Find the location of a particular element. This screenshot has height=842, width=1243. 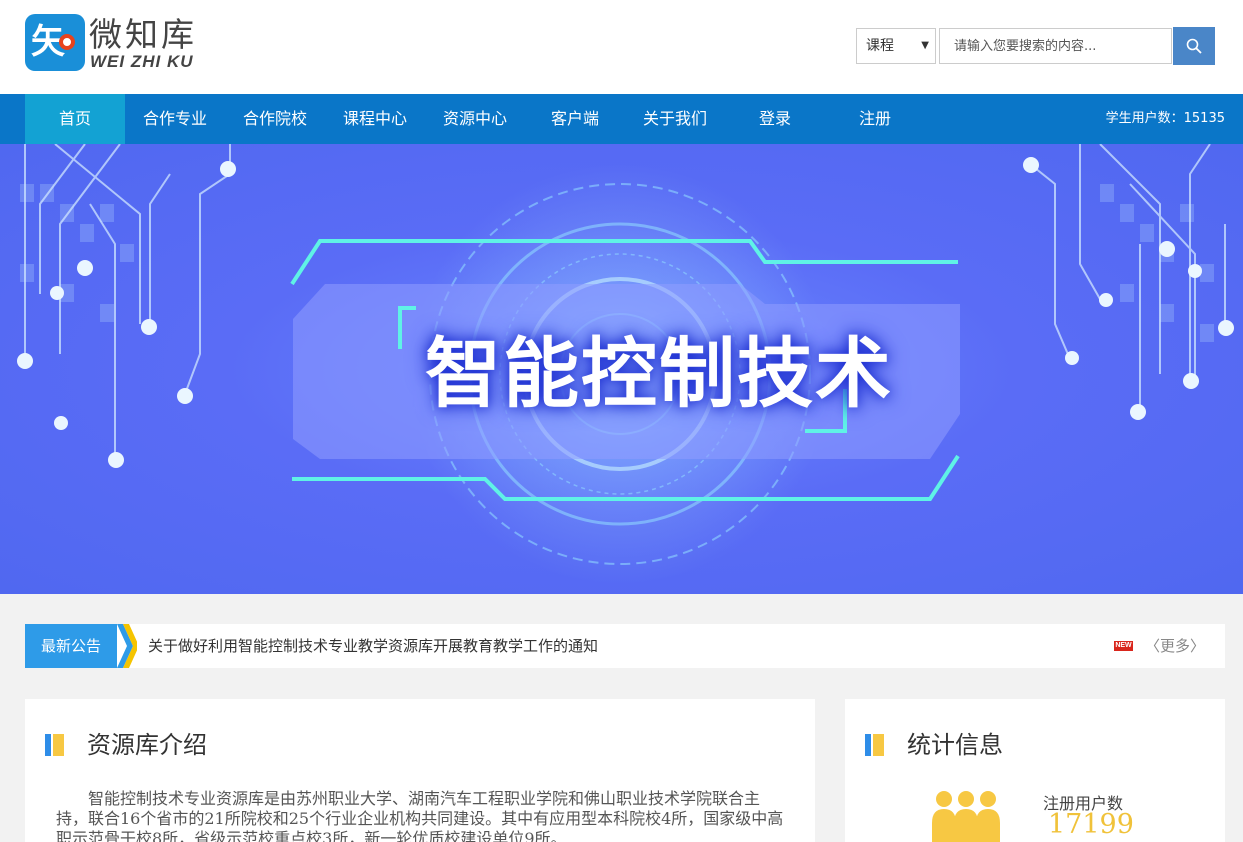

notice-link: 关于做好利用智能控制技术专业教学资源库开展教育教学工作的通知 is located at coordinates (373, 646).